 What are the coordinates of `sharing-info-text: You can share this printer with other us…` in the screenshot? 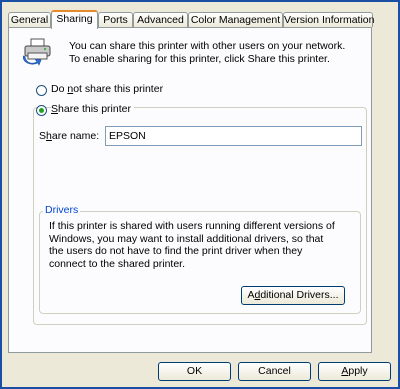 It's located at (207, 52).